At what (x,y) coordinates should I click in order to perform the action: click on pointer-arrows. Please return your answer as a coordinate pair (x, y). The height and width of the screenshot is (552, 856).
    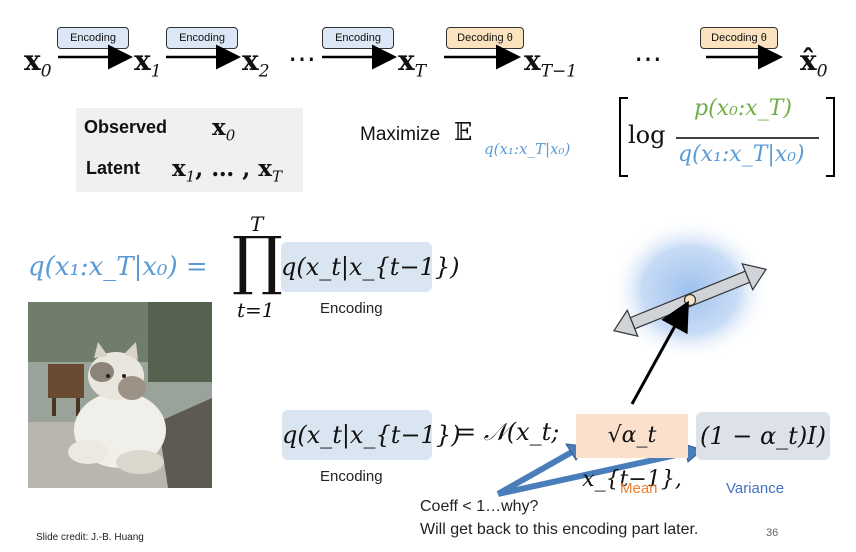
    Looking at the image, I should click on (599, 398).